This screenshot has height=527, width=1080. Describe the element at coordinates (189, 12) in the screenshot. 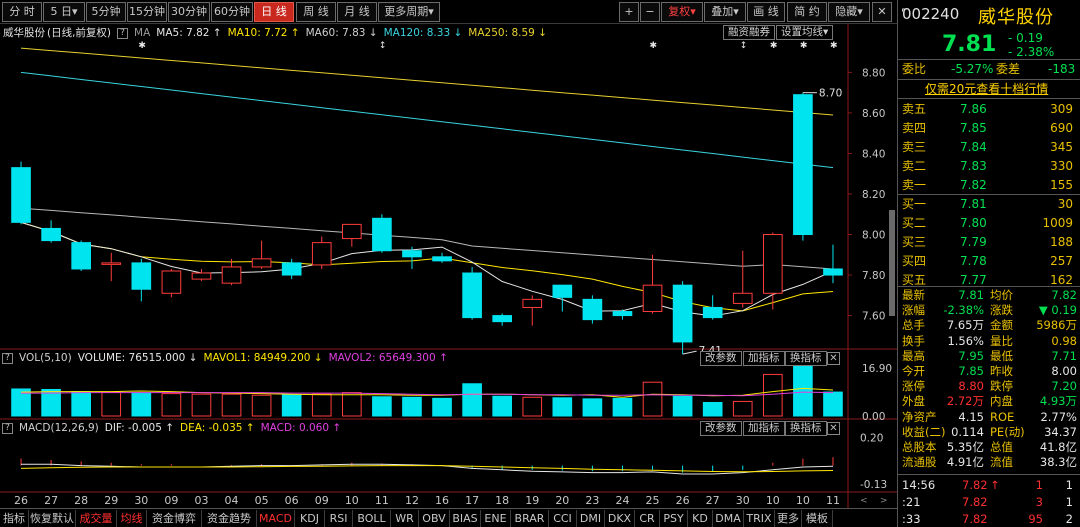

I see `period-30min: 30分钟` at that location.